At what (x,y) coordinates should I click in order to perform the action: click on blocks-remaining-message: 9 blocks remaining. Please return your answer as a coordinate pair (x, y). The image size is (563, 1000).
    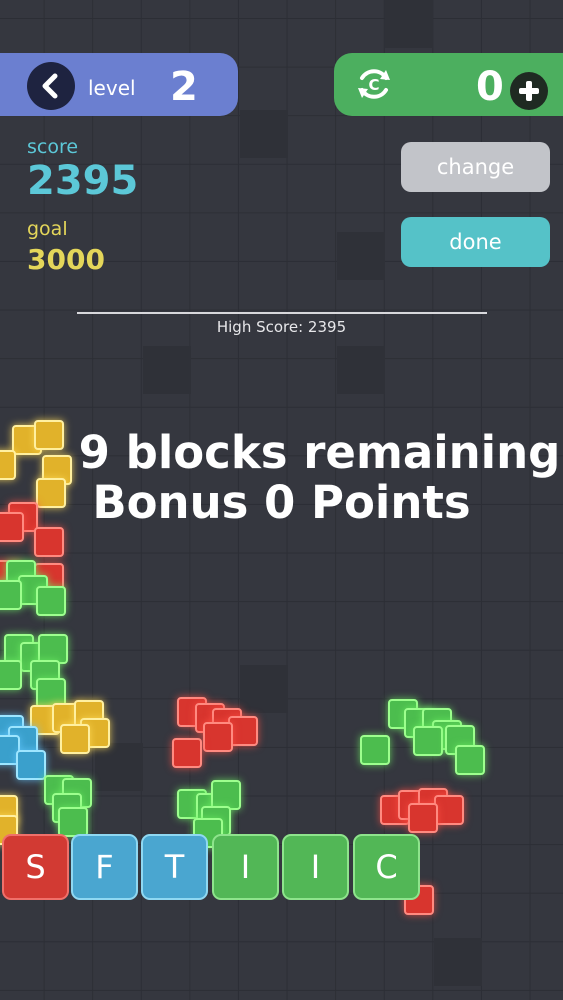
    Looking at the image, I should click on (319, 452).